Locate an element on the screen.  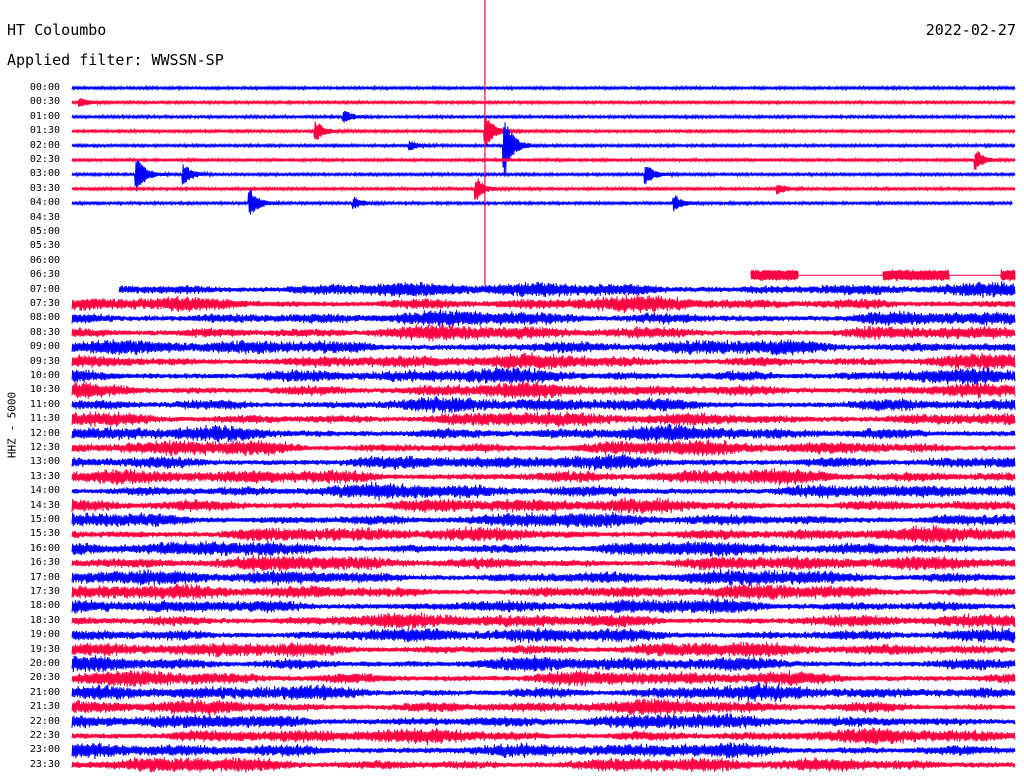
trace-row-2000 is located at coordinates (543, 663).